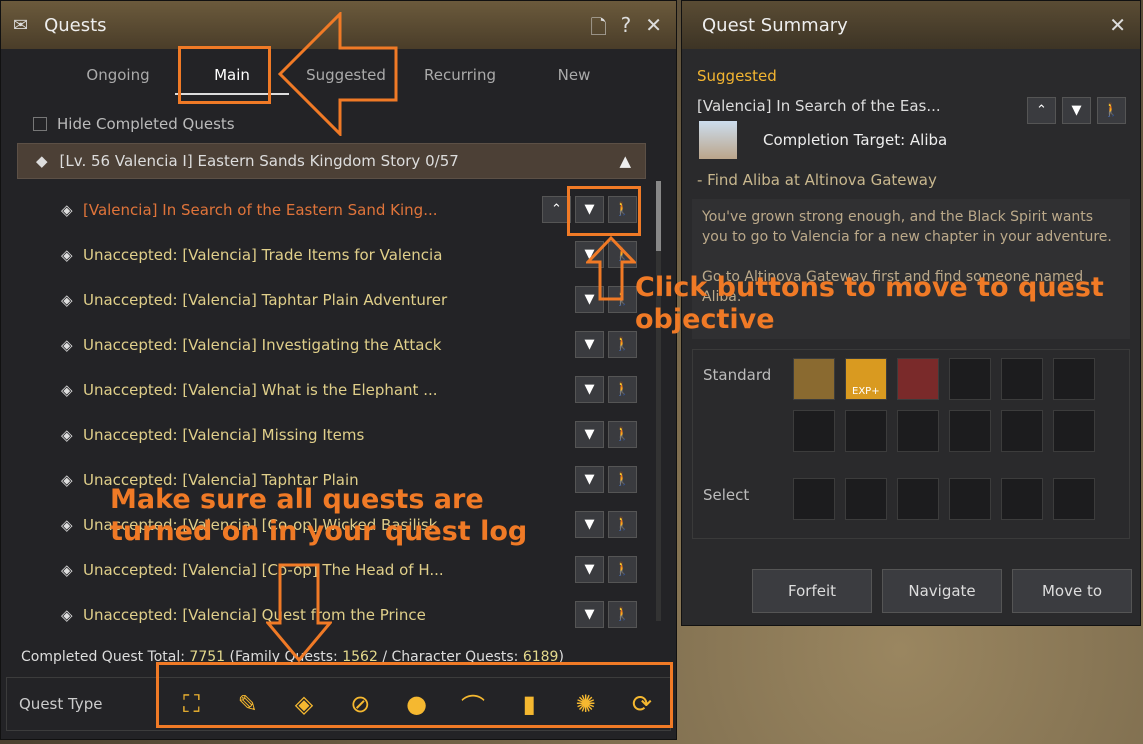 The width and height of the screenshot is (1143, 744). I want to click on quest-type-label: Quest Type, so click(61, 704).